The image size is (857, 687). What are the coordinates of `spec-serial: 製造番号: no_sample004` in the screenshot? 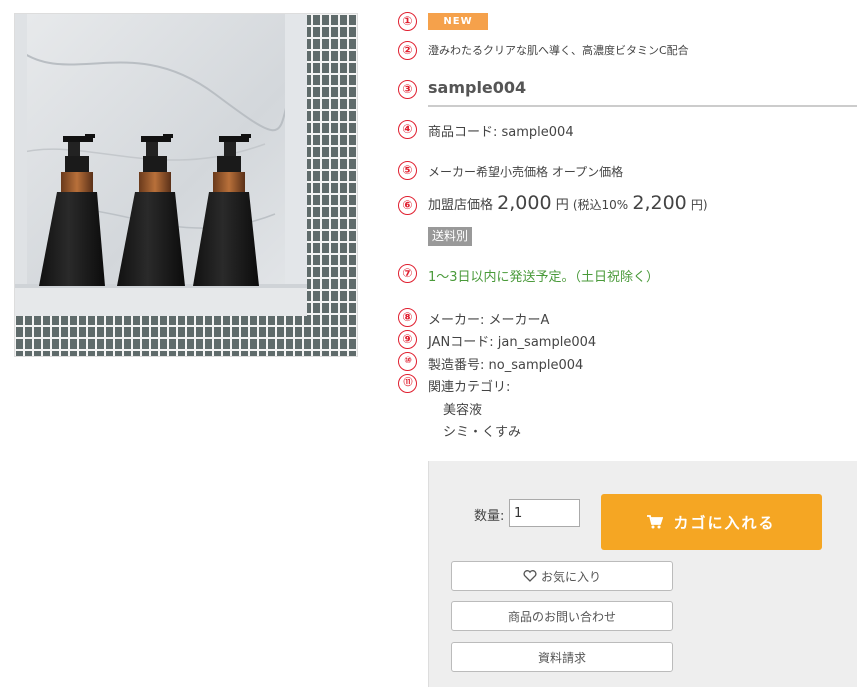 It's located at (506, 365).